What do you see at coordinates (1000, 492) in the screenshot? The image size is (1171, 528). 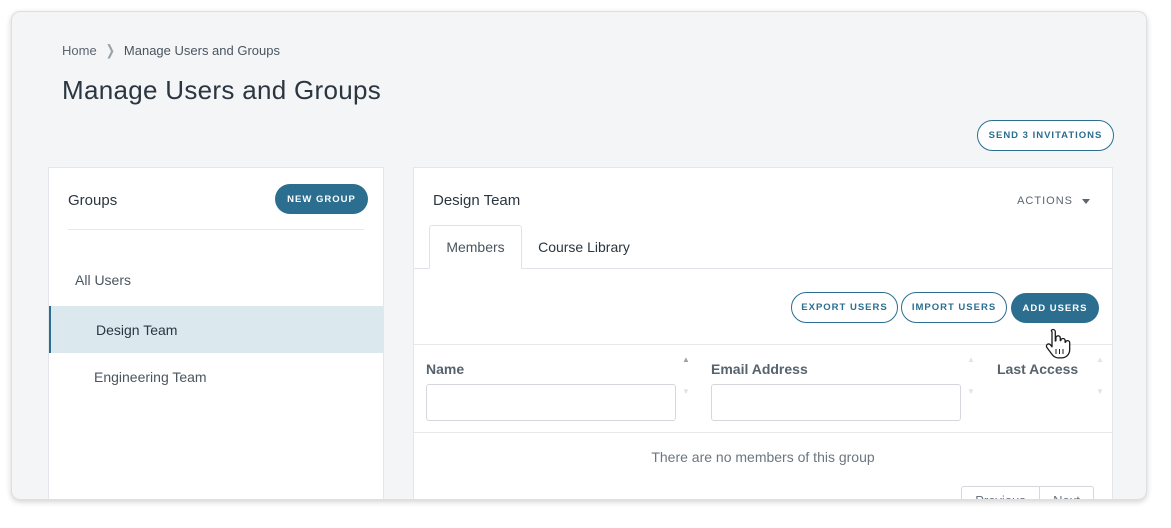 I see `previous-page-button: Previous` at bounding box center [1000, 492].